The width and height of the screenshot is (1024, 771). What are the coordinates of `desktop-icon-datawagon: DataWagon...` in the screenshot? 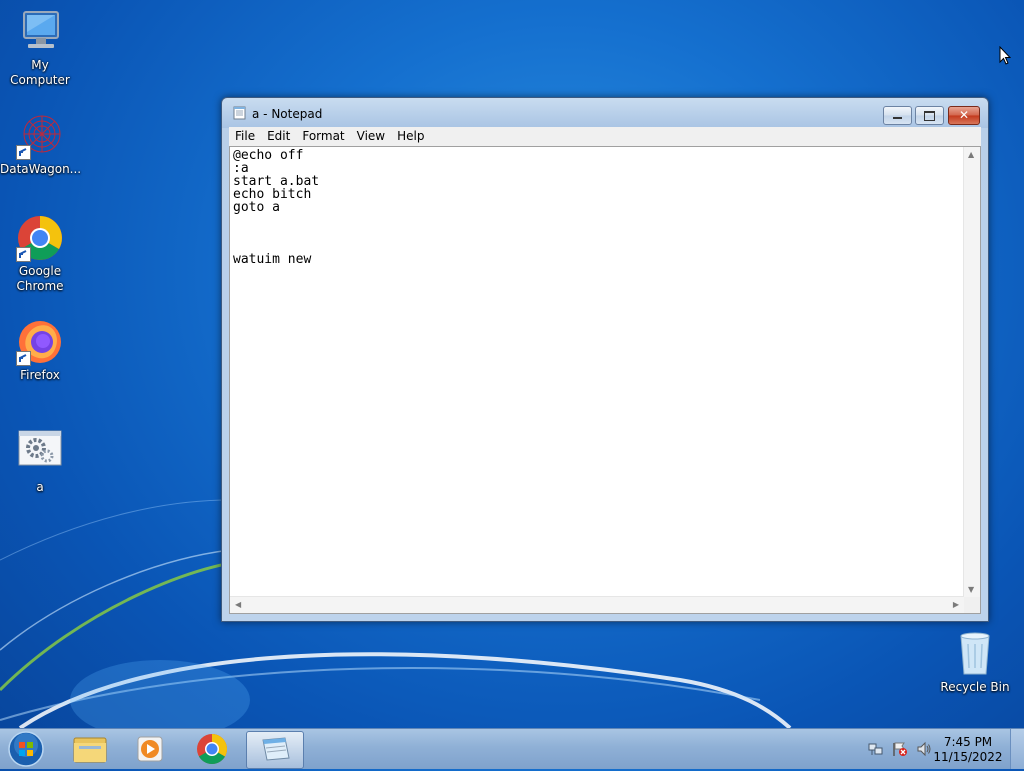 It's located at (41, 144).